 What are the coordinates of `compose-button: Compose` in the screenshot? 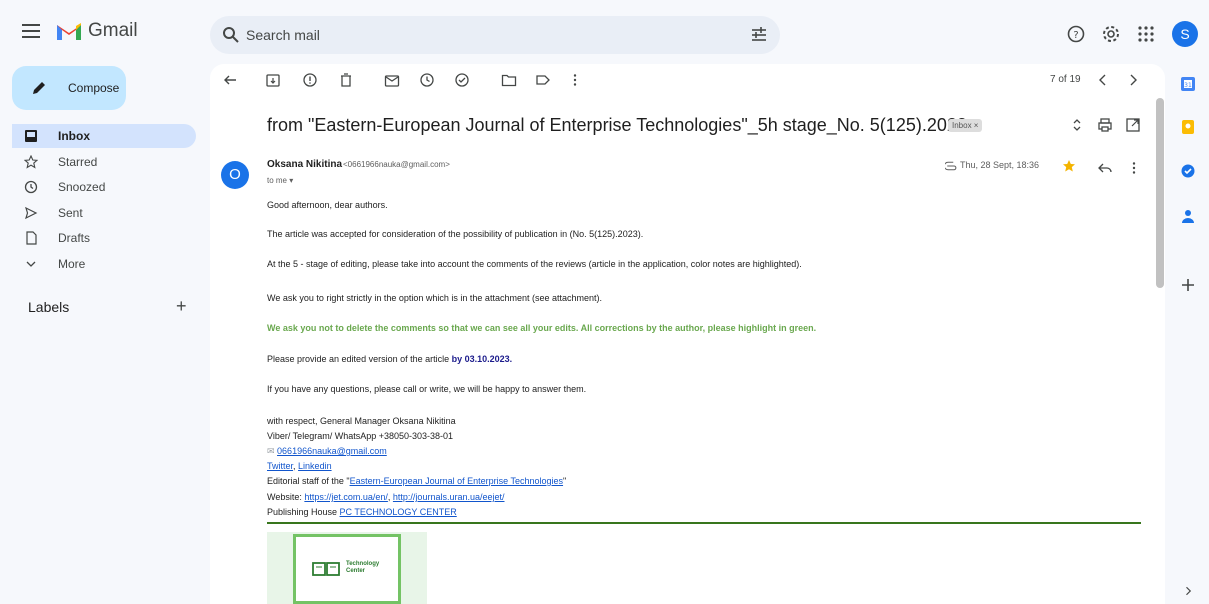 It's located at (69, 88).